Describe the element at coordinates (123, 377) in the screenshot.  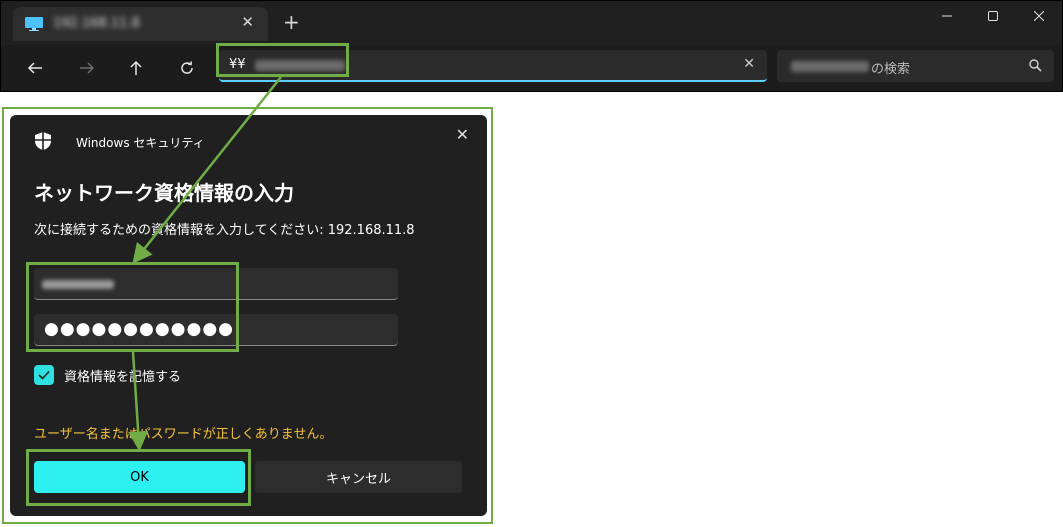
I see `remember-label: 資格情報を記憶する` at that location.